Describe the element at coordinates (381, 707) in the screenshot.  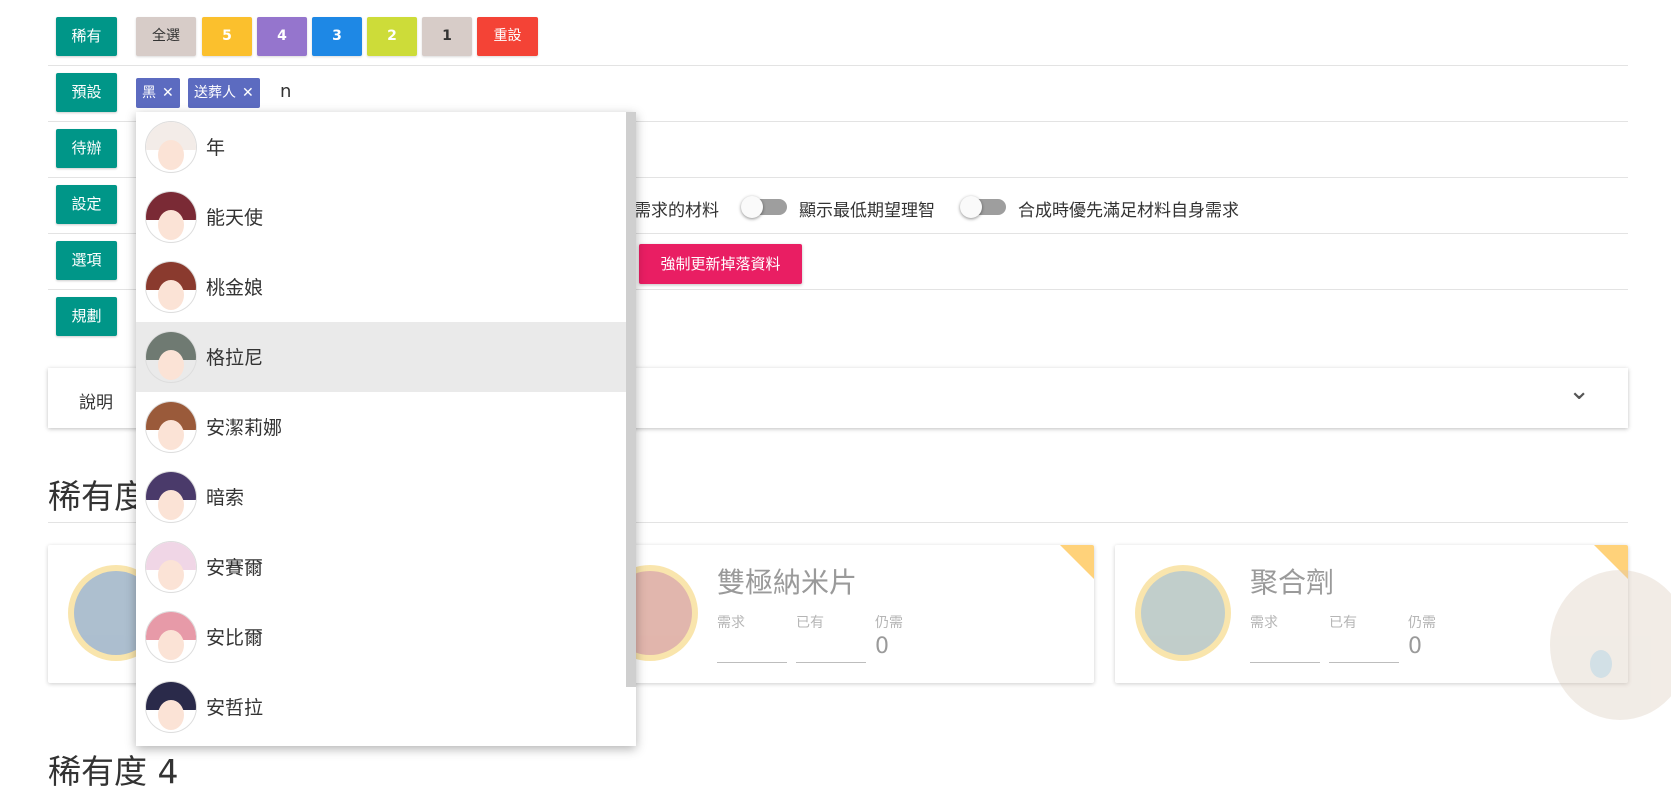
I see `dropdown-item: 安哲拉` at that location.